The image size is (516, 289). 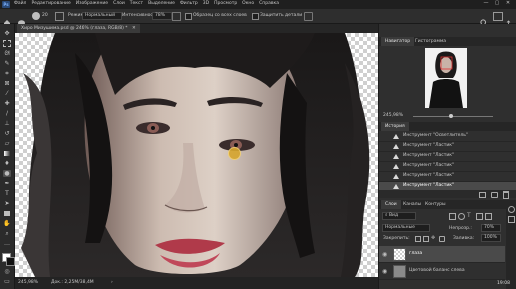 I want to click on tab-paths: Контуры, so click(x=435, y=204).